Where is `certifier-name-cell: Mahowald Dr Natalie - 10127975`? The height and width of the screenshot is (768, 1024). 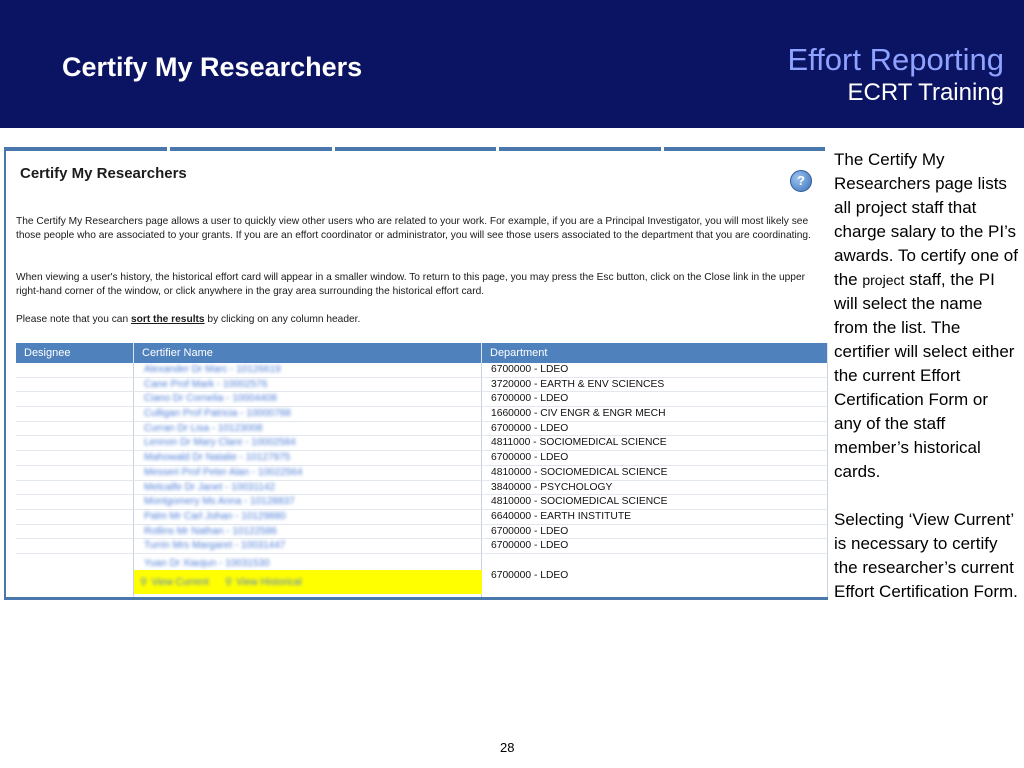
certifier-name-cell: Mahowald Dr Natalie - 10127975 is located at coordinates (308, 458).